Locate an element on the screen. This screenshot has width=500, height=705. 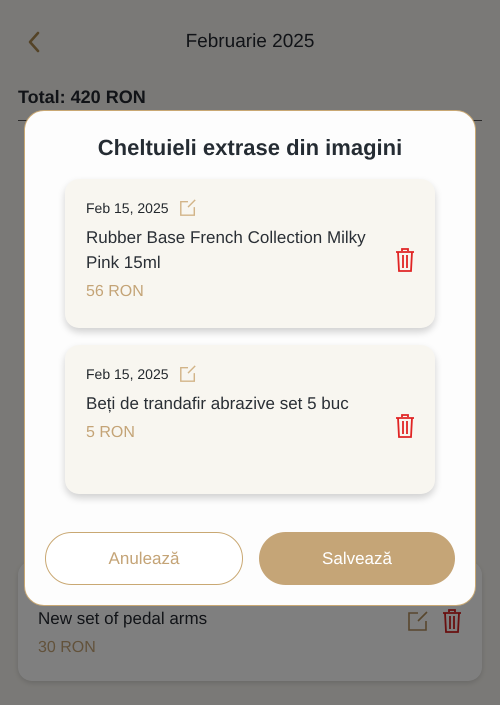
save-button: Salvează is located at coordinates (357, 558).